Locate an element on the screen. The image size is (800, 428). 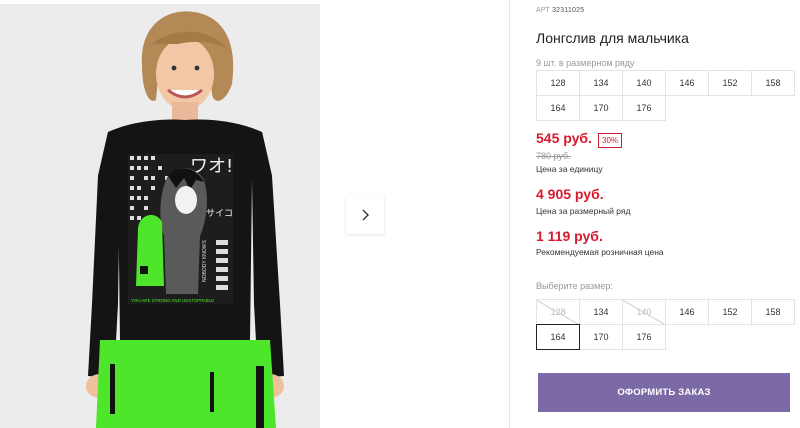
size-range-cell: 176 is located at coordinates (644, 108).